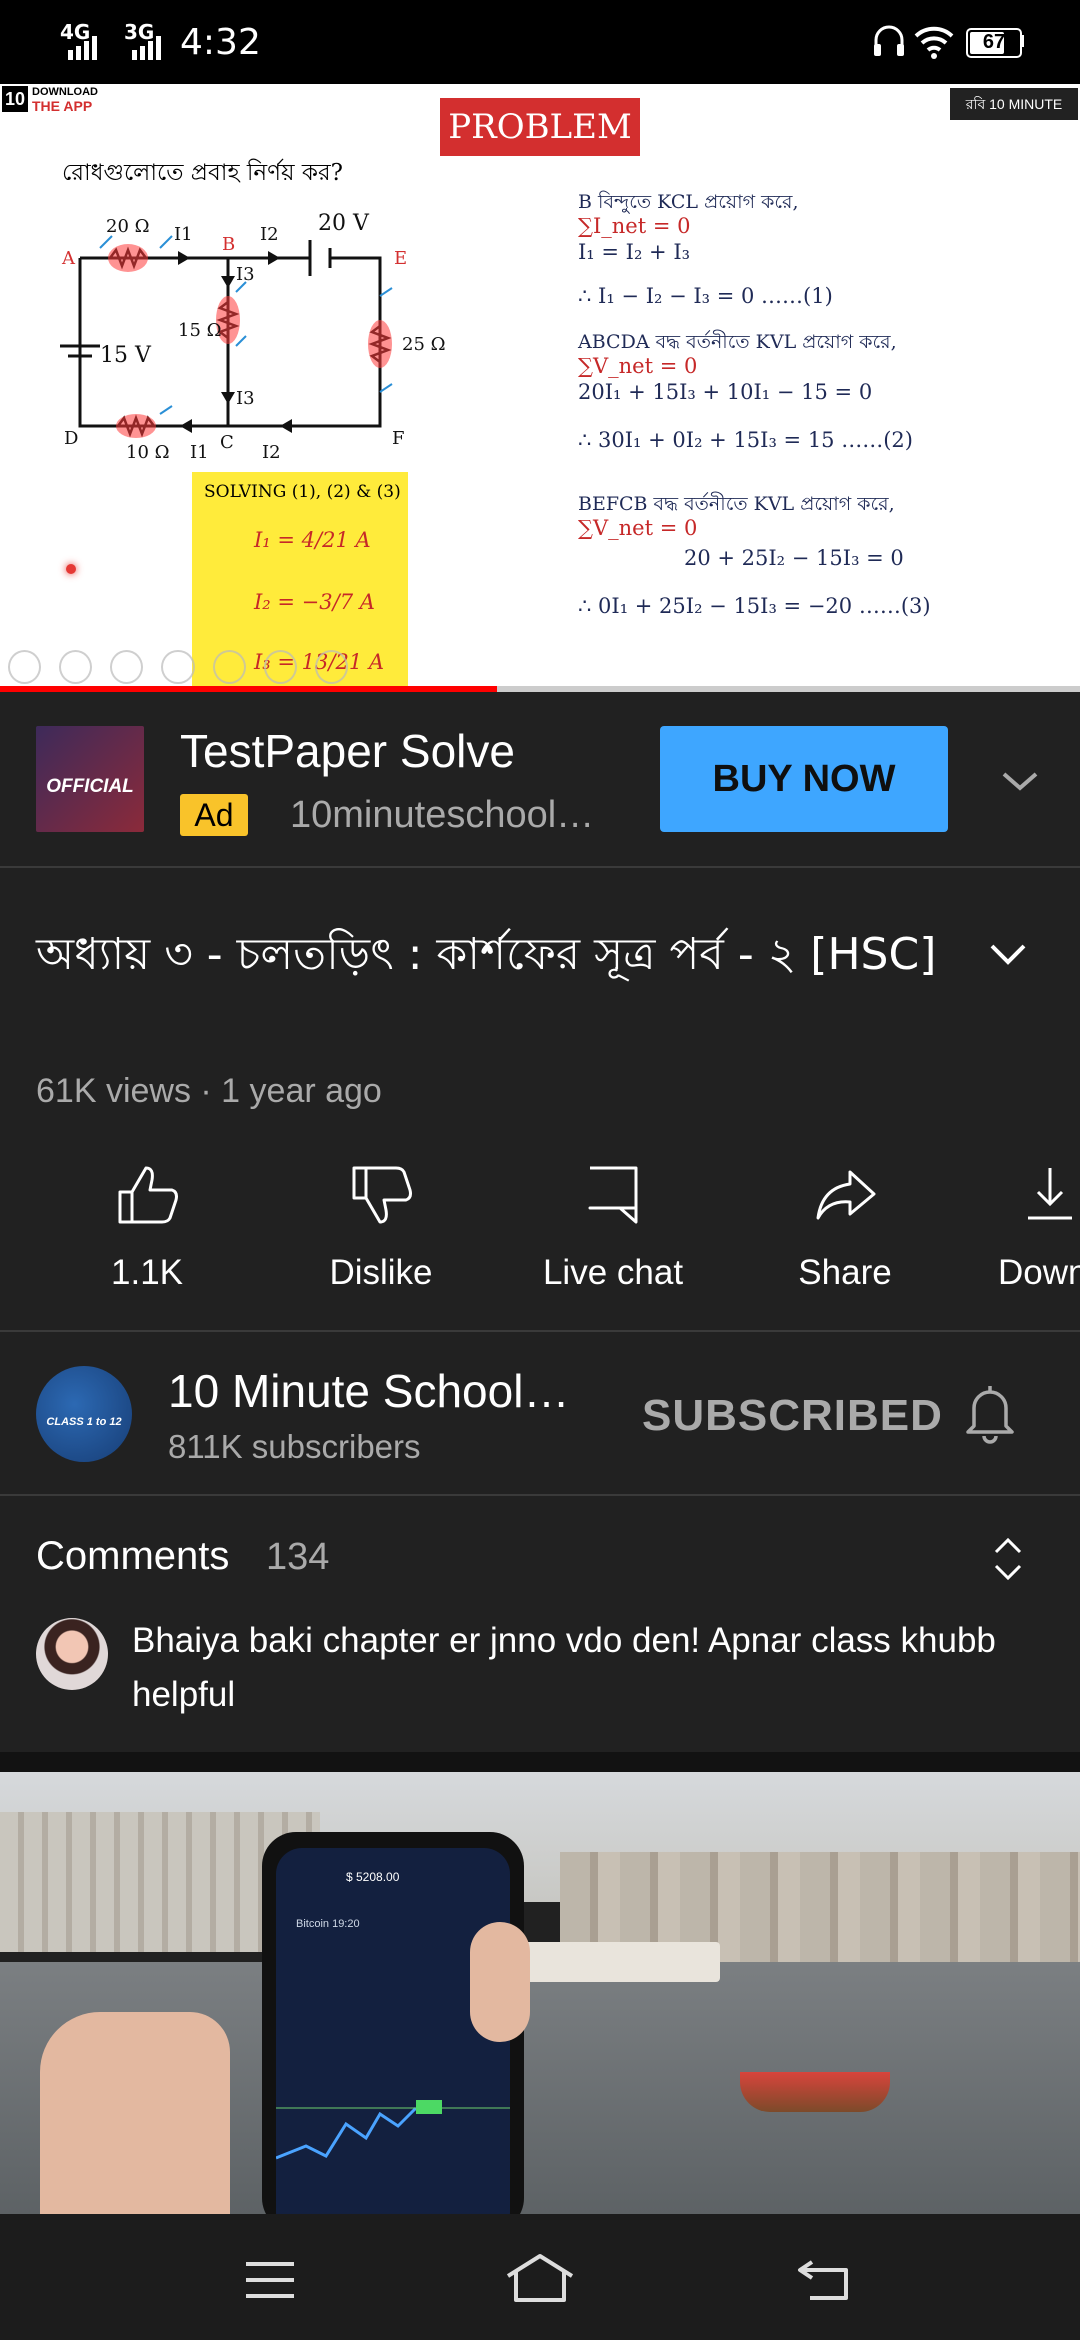  Describe the element at coordinates (71, 438) in the screenshot. I see `node-d: D` at that location.